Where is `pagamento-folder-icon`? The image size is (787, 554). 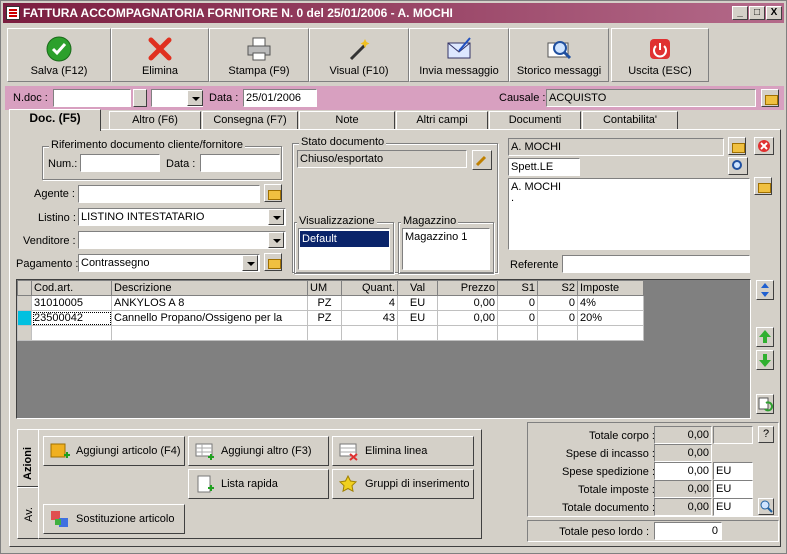 pagamento-folder-icon is located at coordinates (273, 262).